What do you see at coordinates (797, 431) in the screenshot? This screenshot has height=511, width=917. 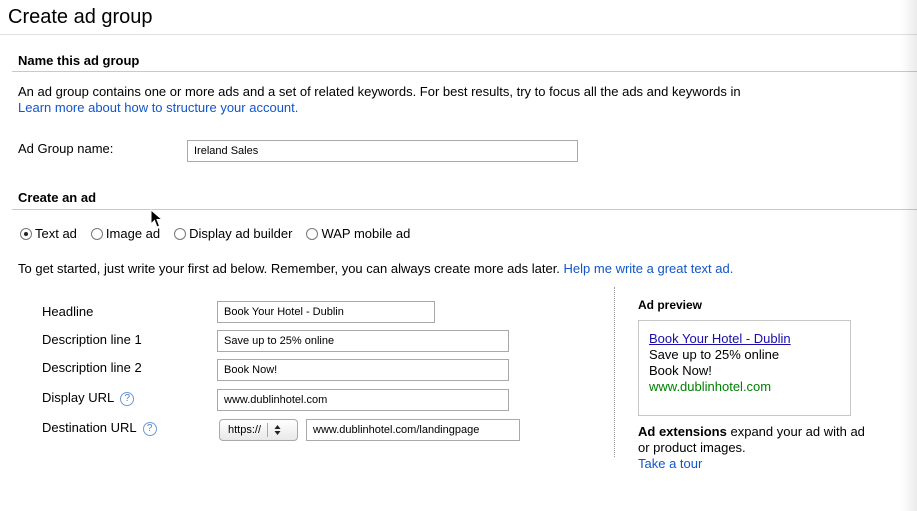 I see `ad-extensions-text-1: expand your ad with ad` at bounding box center [797, 431].